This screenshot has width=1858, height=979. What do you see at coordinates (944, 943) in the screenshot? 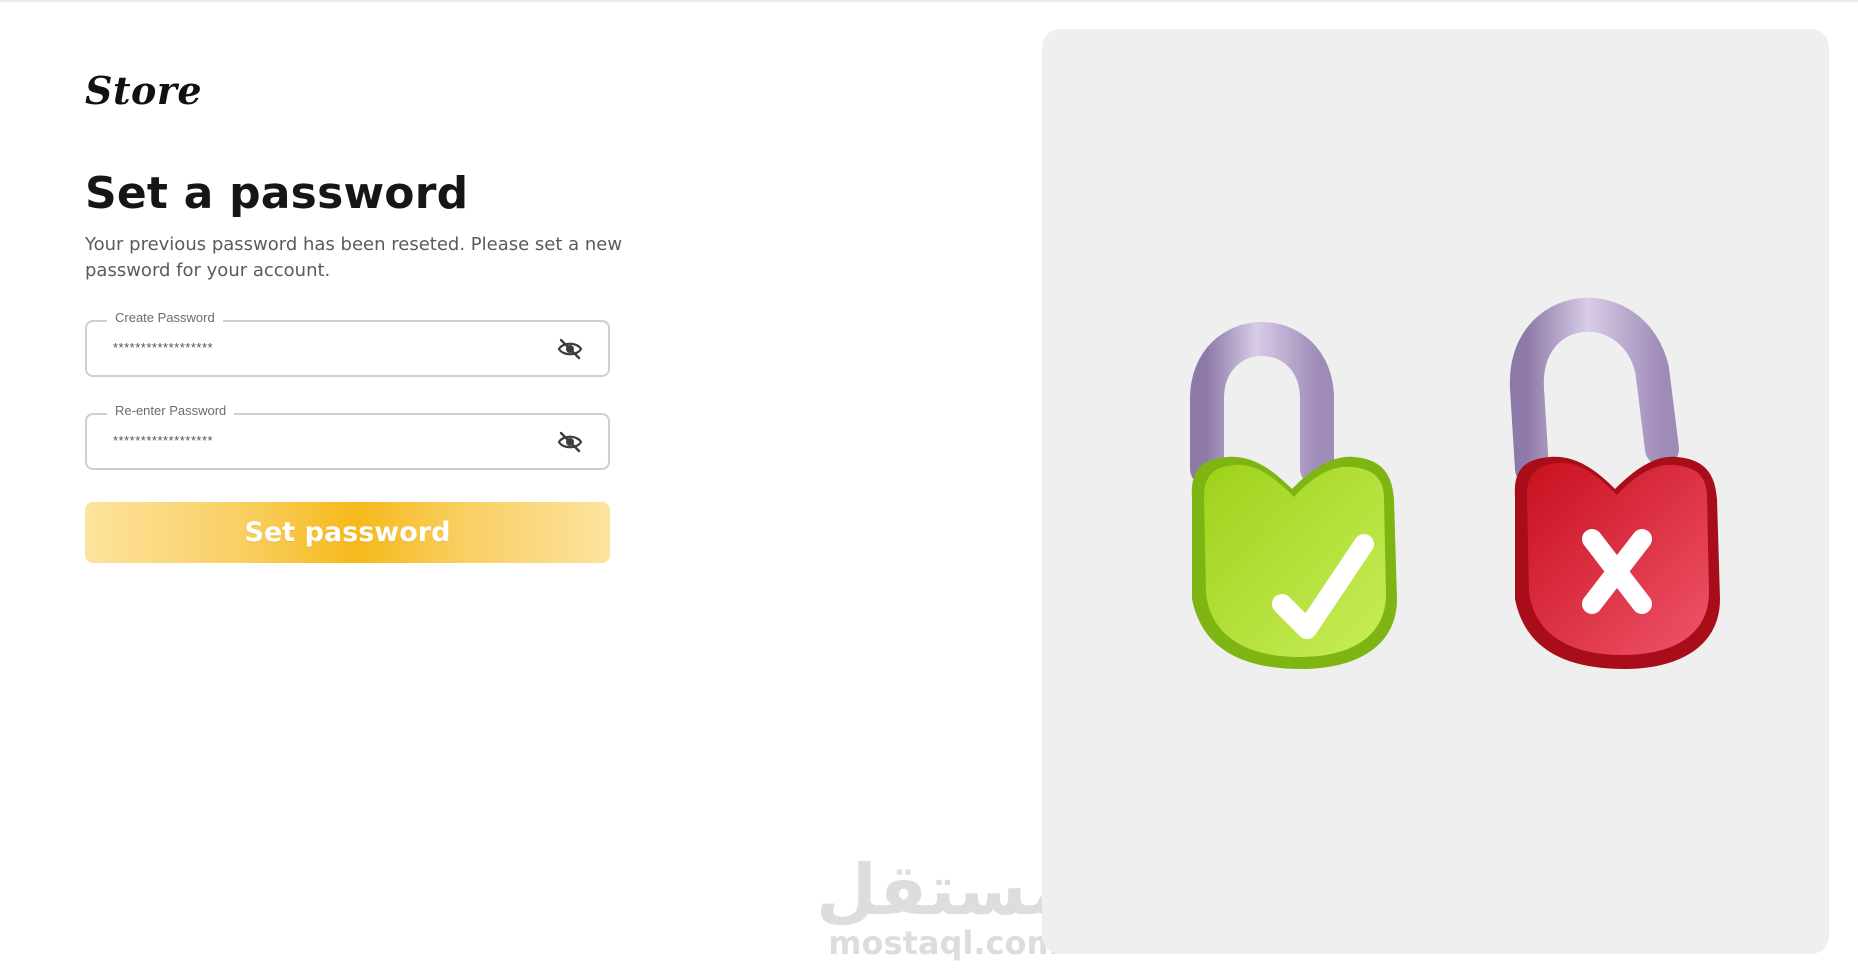
I see `watermark-latin: mostaql.com` at bounding box center [944, 943].